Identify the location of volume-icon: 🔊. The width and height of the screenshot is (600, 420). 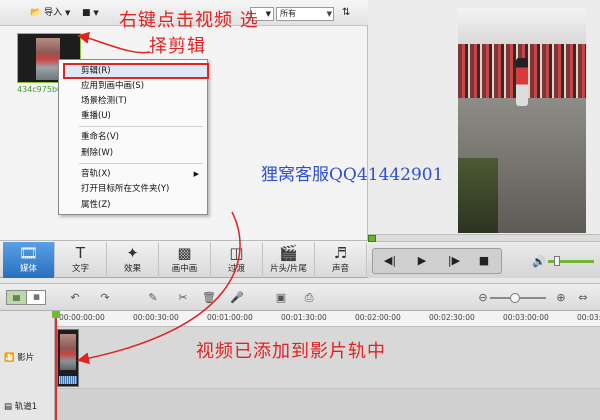
(539, 261).